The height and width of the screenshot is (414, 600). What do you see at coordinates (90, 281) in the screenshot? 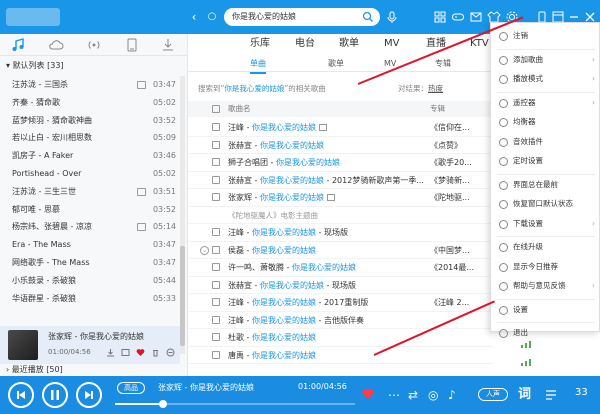
I see `playlist-item: 小乐鼓录 - 杀破狼 05:44` at bounding box center [90, 281].